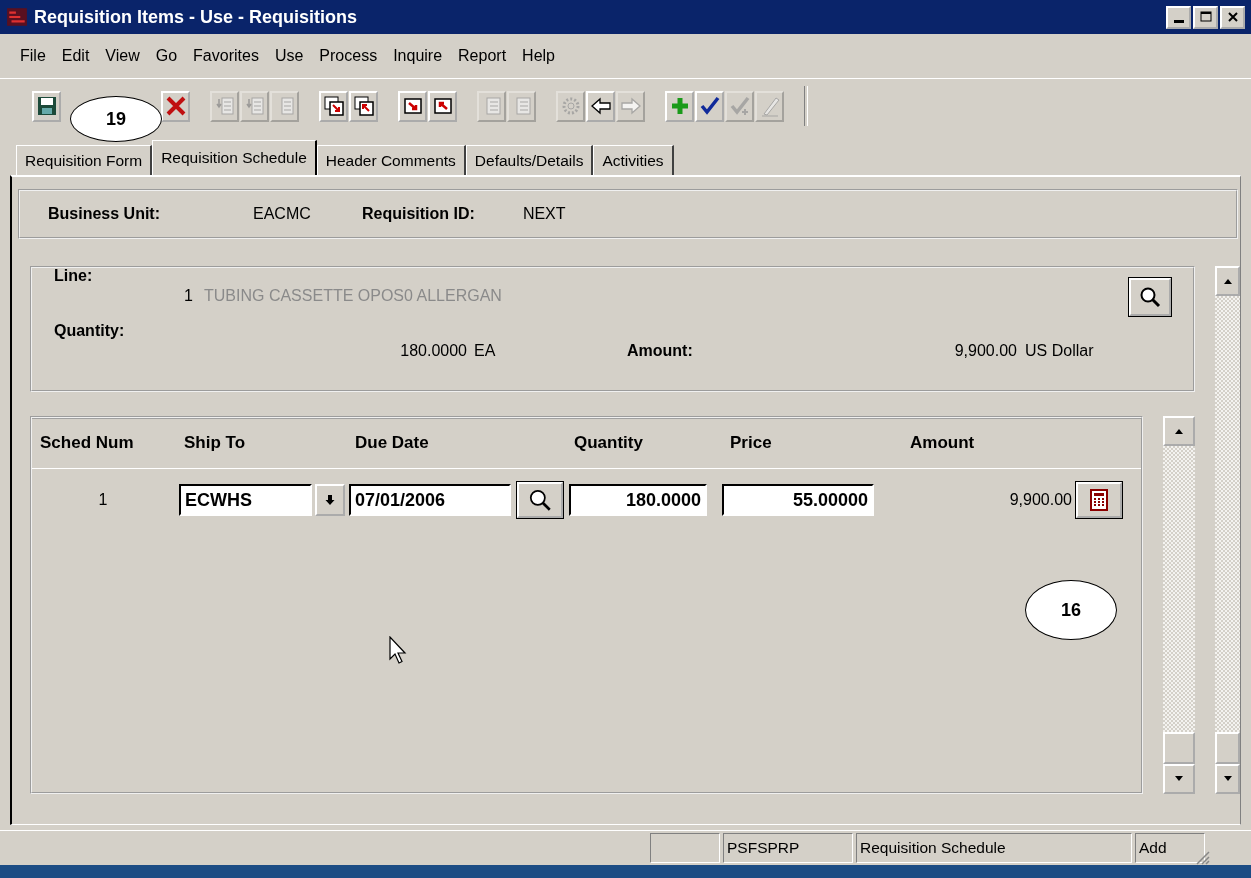 This screenshot has height=878, width=1251. Describe the element at coordinates (33, 56) in the screenshot. I see `menu-item: File` at that location.